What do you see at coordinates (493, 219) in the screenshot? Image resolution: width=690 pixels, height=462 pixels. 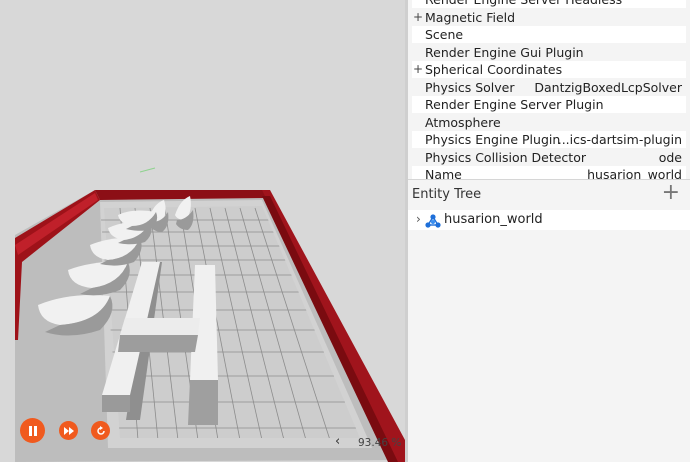 I see `tree-item-label: husarion_world` at bounding box center [493, 219].